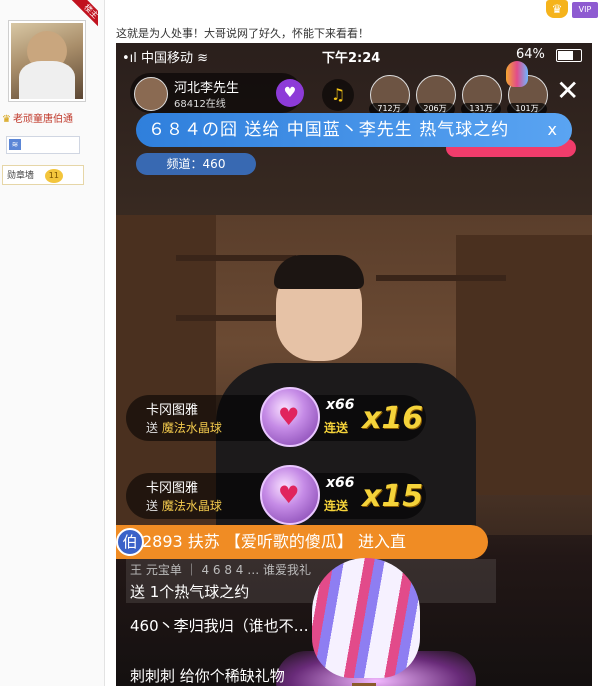 The width and height of the screenshot is (600, 686). What do you see at coordinates (319, 272) in the screenshot?
I see `streamer-hair` at bounding box center [319, 272].